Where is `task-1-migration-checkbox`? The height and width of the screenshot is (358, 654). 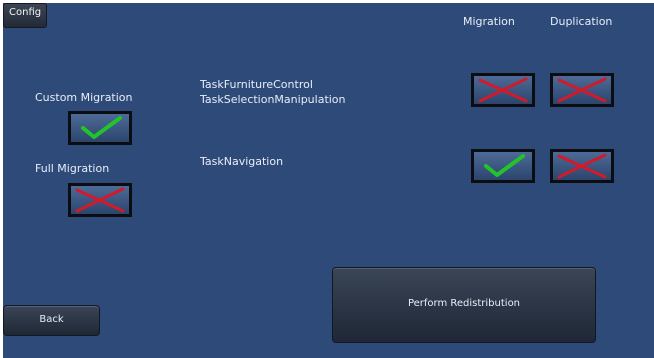
task-1-migration-checkbox is located at coordinates (503, 90).